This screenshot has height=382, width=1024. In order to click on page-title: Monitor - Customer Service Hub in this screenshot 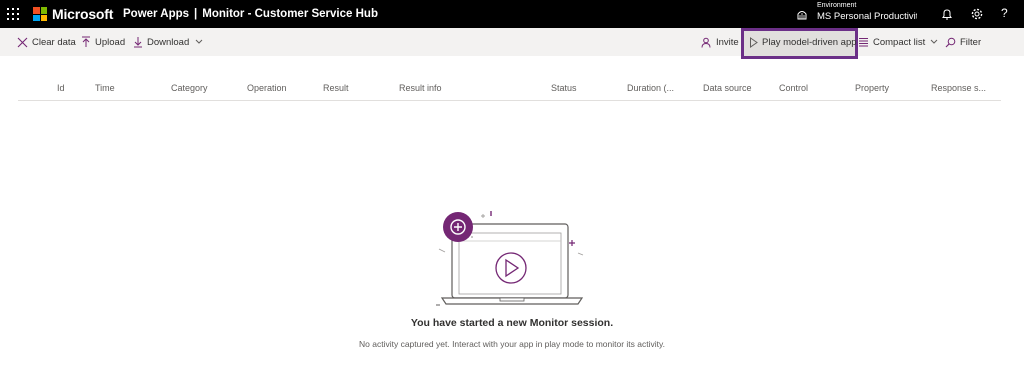, I will do `click(290, 14)`.